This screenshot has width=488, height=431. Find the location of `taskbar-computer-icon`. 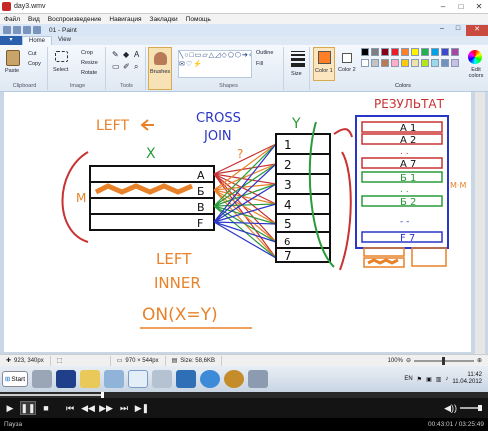

taskbar-computer-icon is located at coordinates (42, 379).